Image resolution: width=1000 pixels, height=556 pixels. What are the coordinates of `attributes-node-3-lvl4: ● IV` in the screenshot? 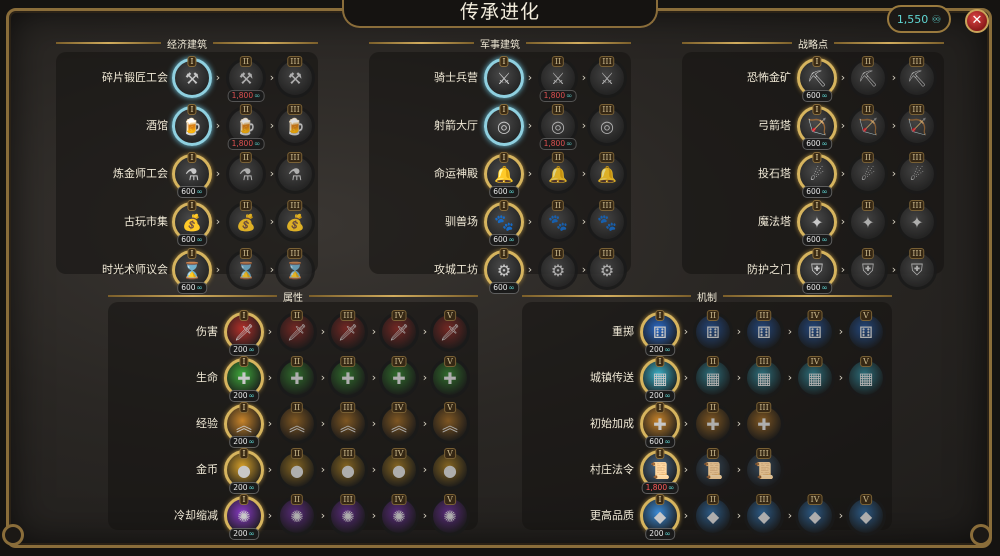 It's located at (399, 469).